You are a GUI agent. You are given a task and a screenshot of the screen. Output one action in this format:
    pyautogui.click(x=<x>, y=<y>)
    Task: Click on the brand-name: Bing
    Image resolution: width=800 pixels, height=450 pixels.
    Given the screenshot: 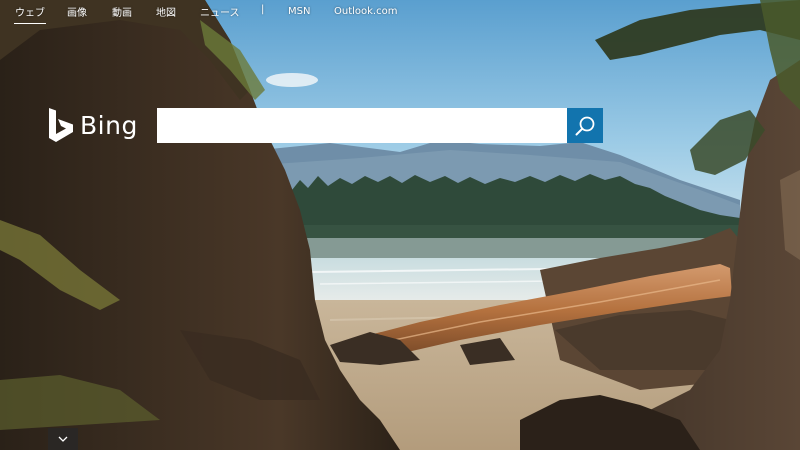 What is the action you would take?
    pyautogui.click(x=109, y=125)
    